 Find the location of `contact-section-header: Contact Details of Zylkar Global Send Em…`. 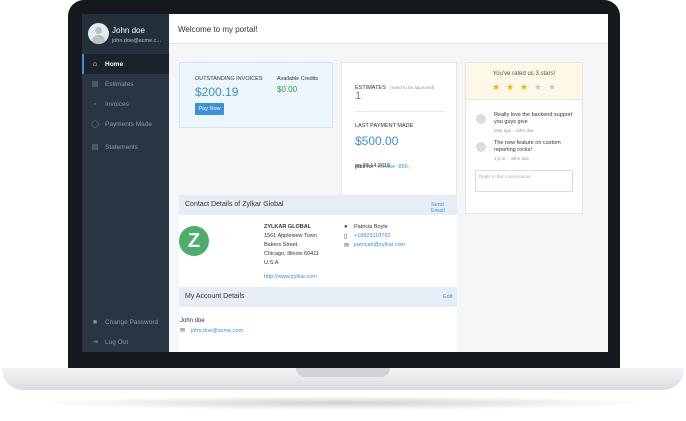

contact-section-header: Contact Details of Zylkar Global Send Em… is located at coordinates (318, 205).